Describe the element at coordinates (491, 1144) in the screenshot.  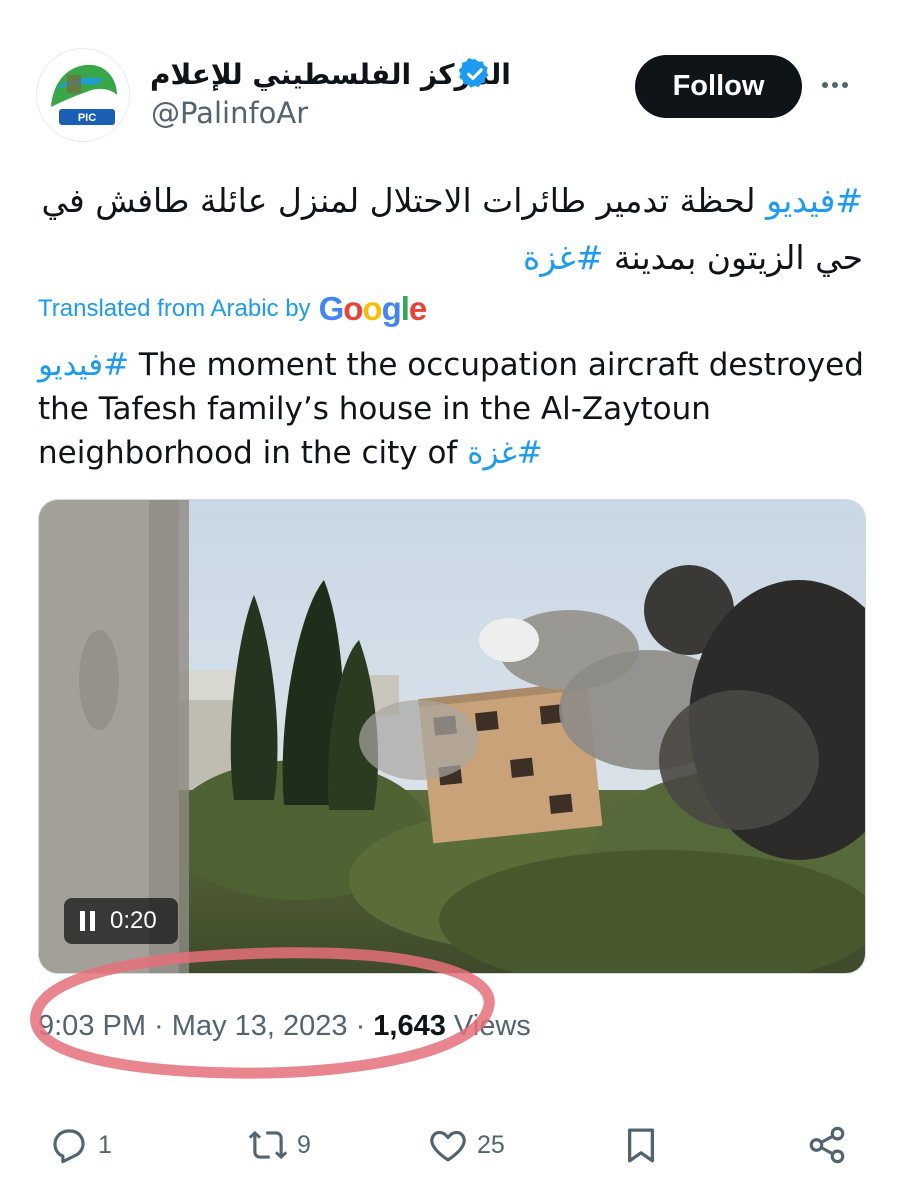
I see `like-count: 25` at that location.